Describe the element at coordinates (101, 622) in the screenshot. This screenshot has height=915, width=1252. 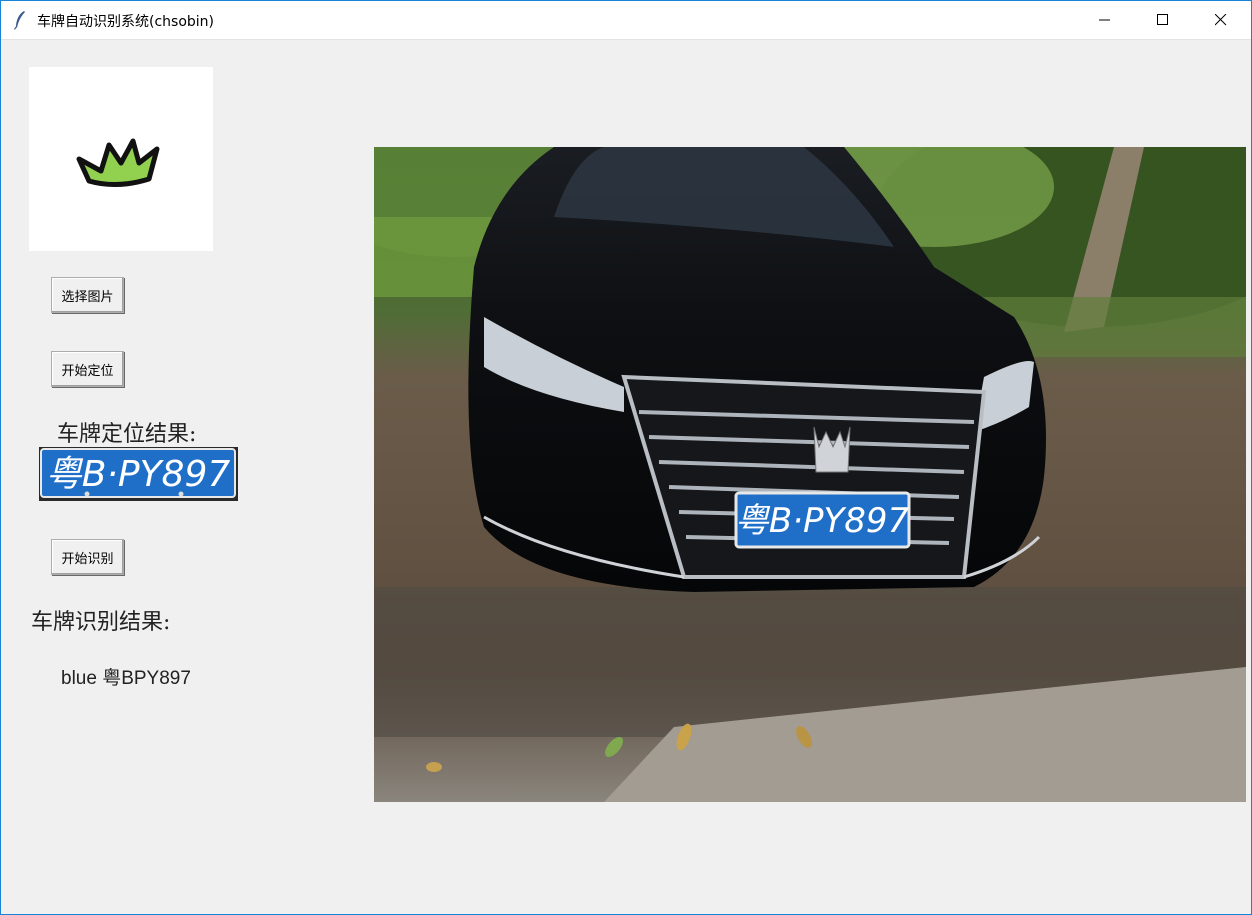
I see `recognize-result-label: 车牌识别结果:` at that location.